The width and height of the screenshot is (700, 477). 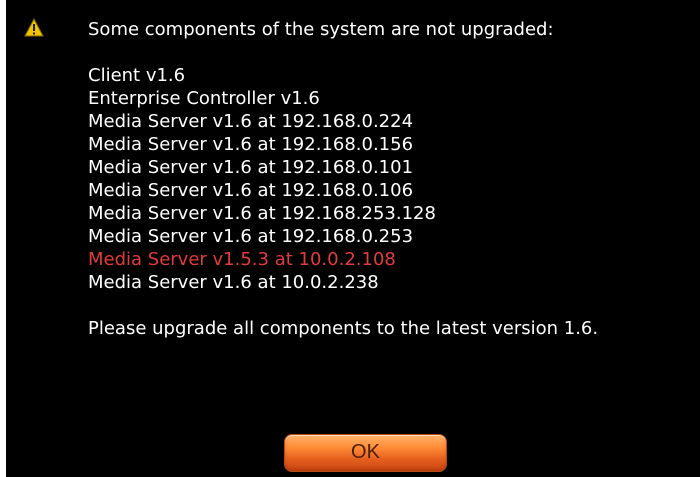 What do you see at coordinates (34, 27) in the screenshot?
I see `warning-icon` at bounding box center [34, 27].